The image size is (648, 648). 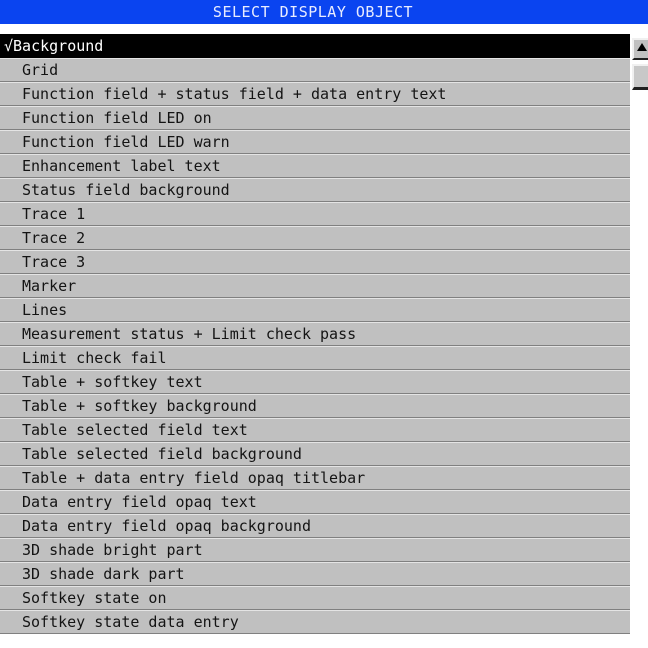 What do you see at coordinates (315, 406) in the screenshot?
I see `list-item: Table + softkey background` at bounding box center [315, 406].